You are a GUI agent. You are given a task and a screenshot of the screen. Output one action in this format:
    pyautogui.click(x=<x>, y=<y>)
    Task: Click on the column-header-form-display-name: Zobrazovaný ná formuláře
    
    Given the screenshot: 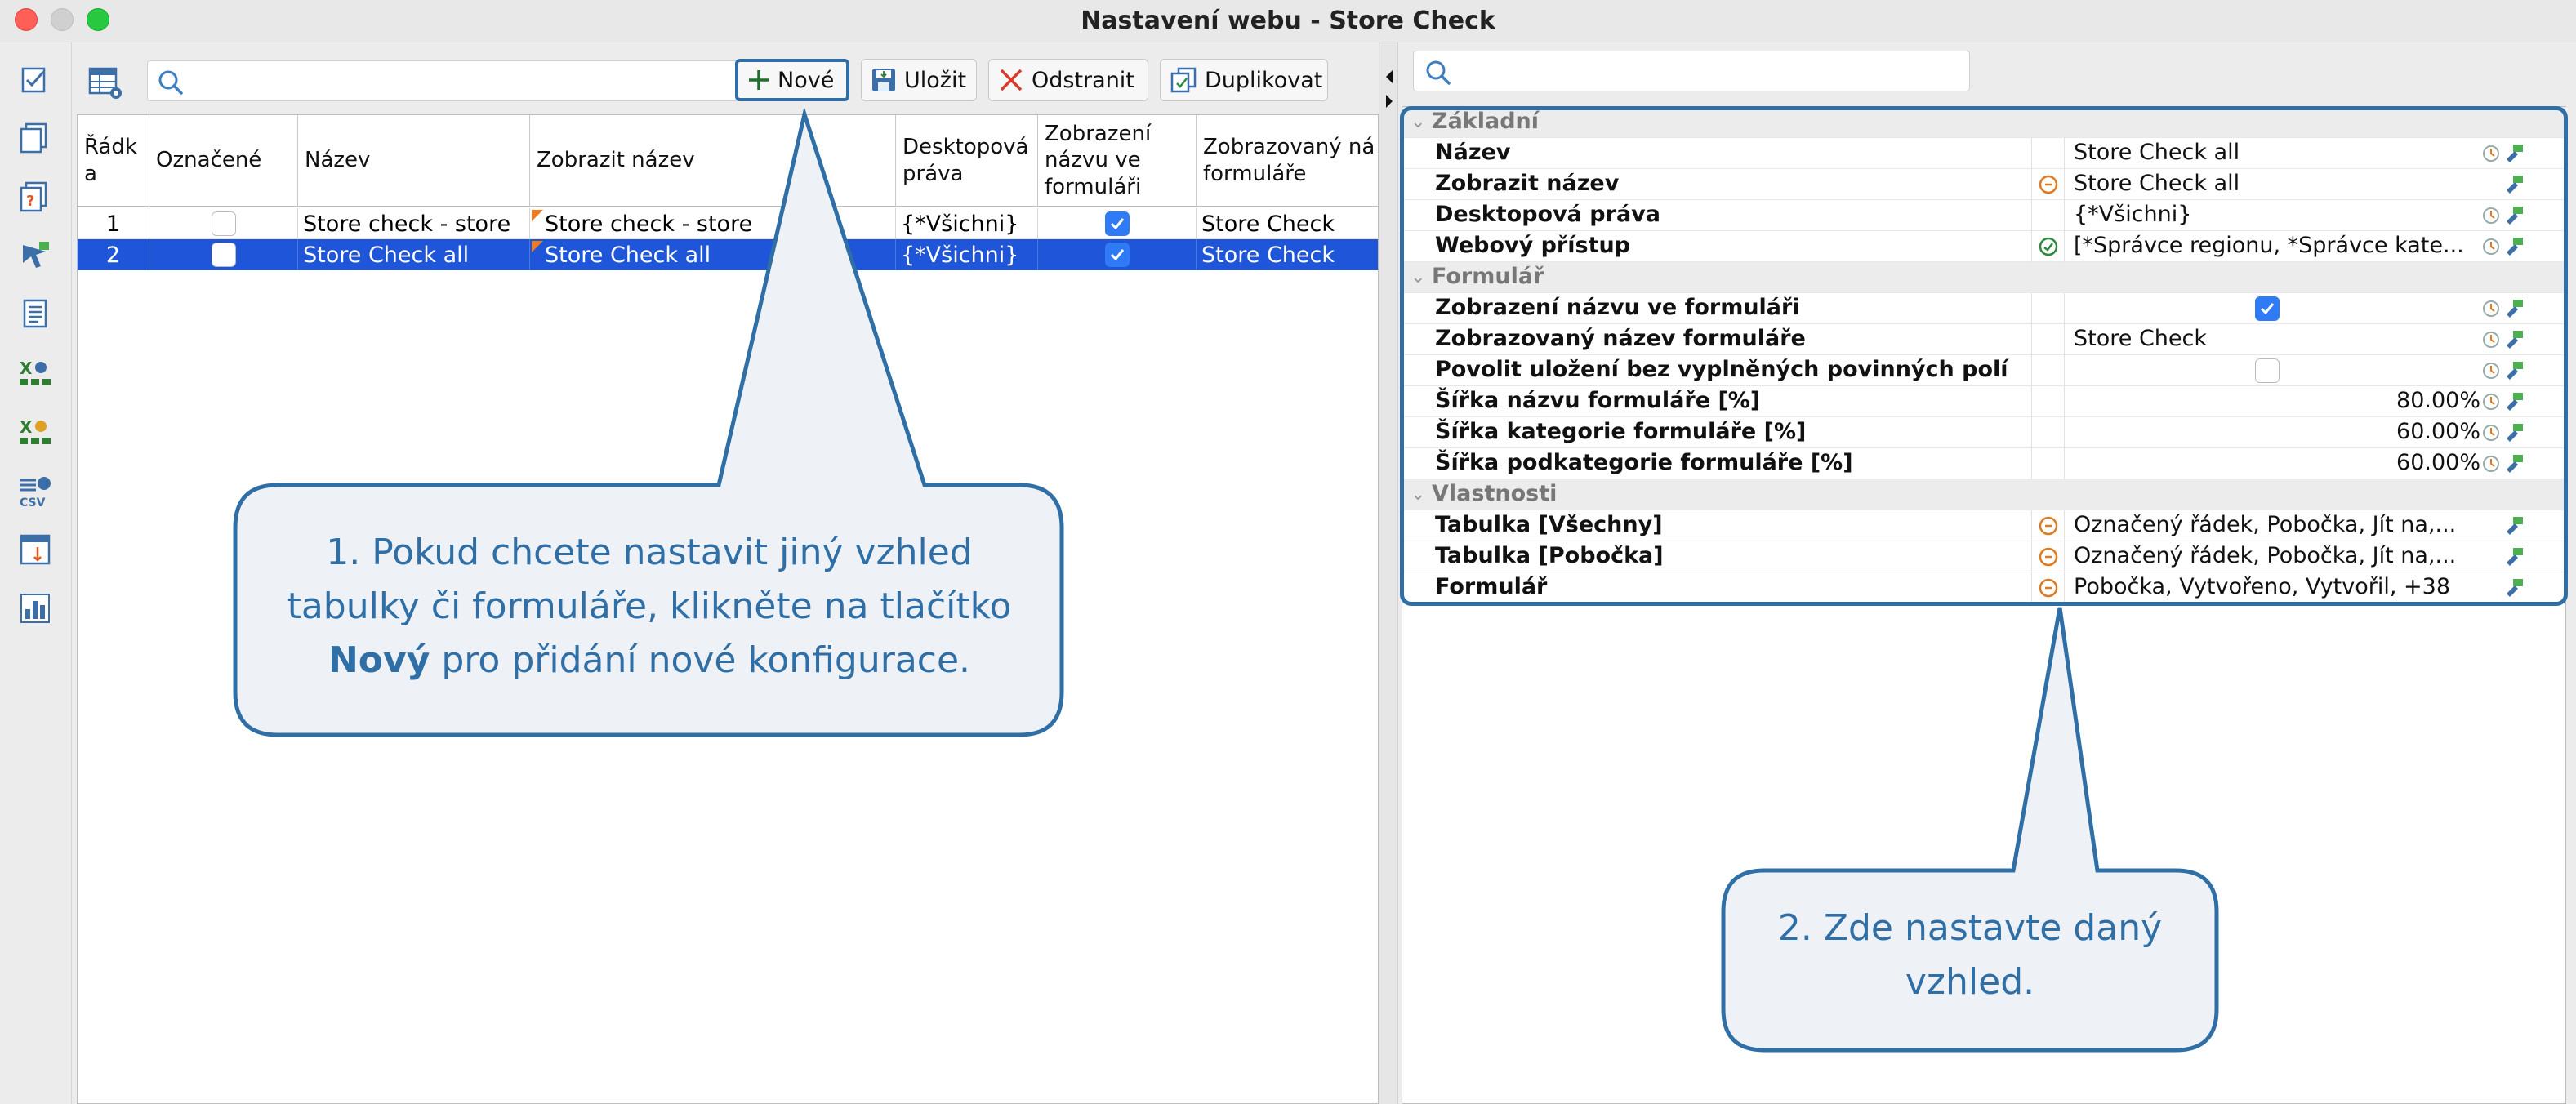 What is the action you would take?
    pyautogui.click(x=1287, y=161)
    